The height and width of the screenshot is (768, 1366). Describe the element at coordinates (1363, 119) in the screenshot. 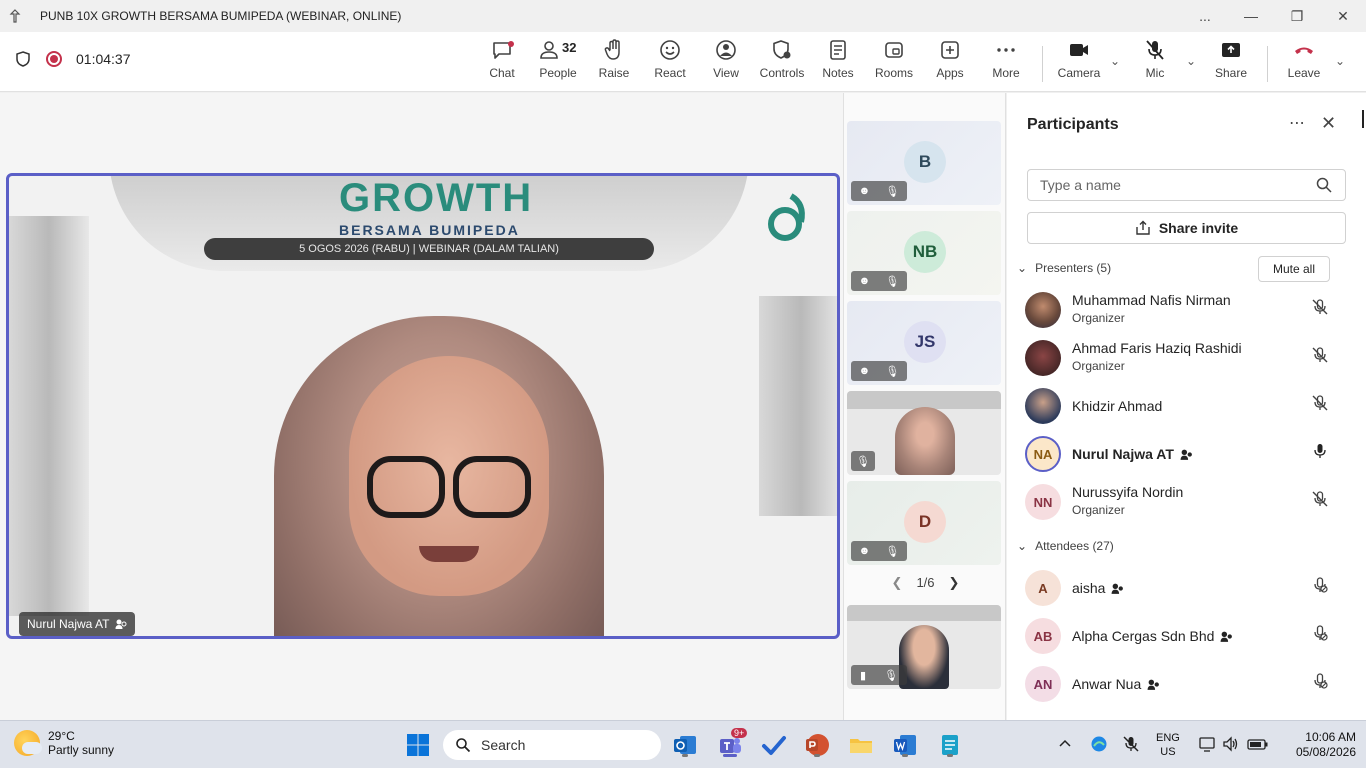

I see `mouse-cursor` at that location.